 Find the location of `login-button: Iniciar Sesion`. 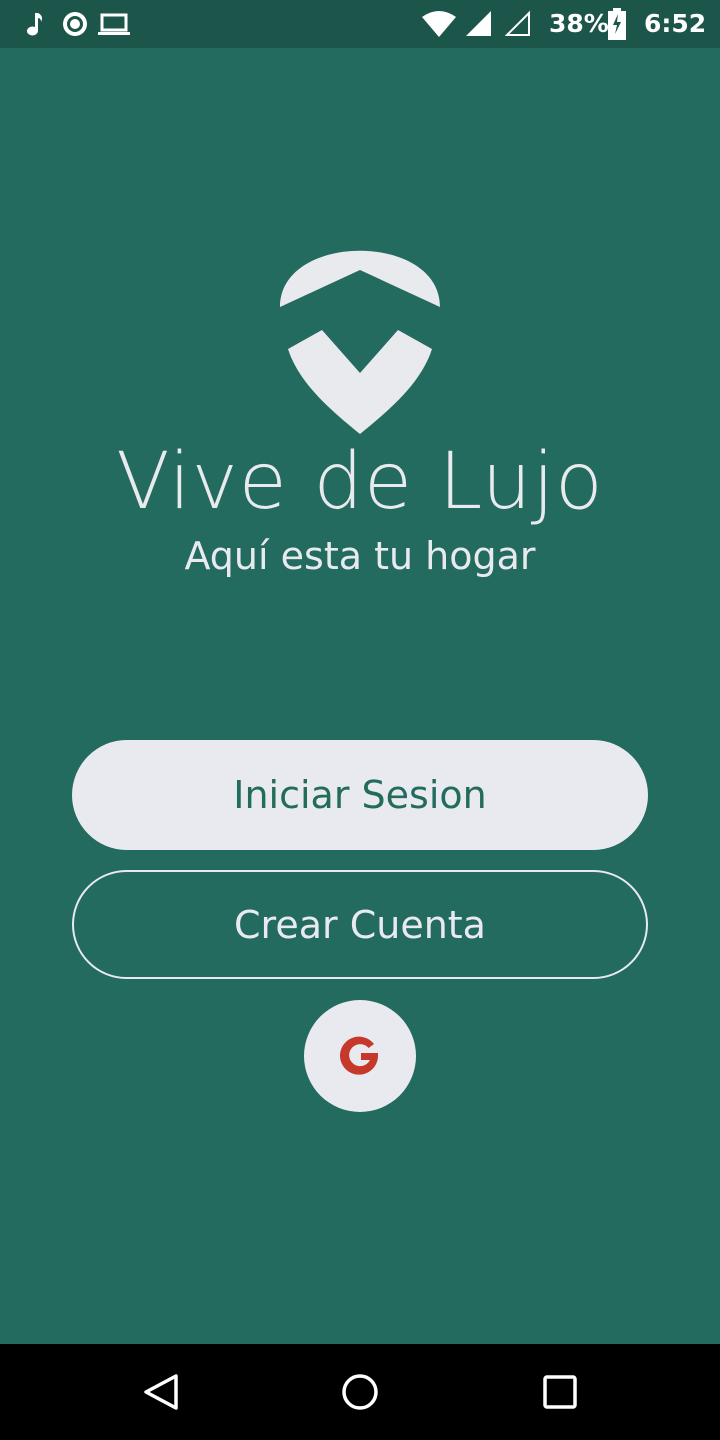

login-button: Iniciar Sesion is located at coordinates (360, 795).